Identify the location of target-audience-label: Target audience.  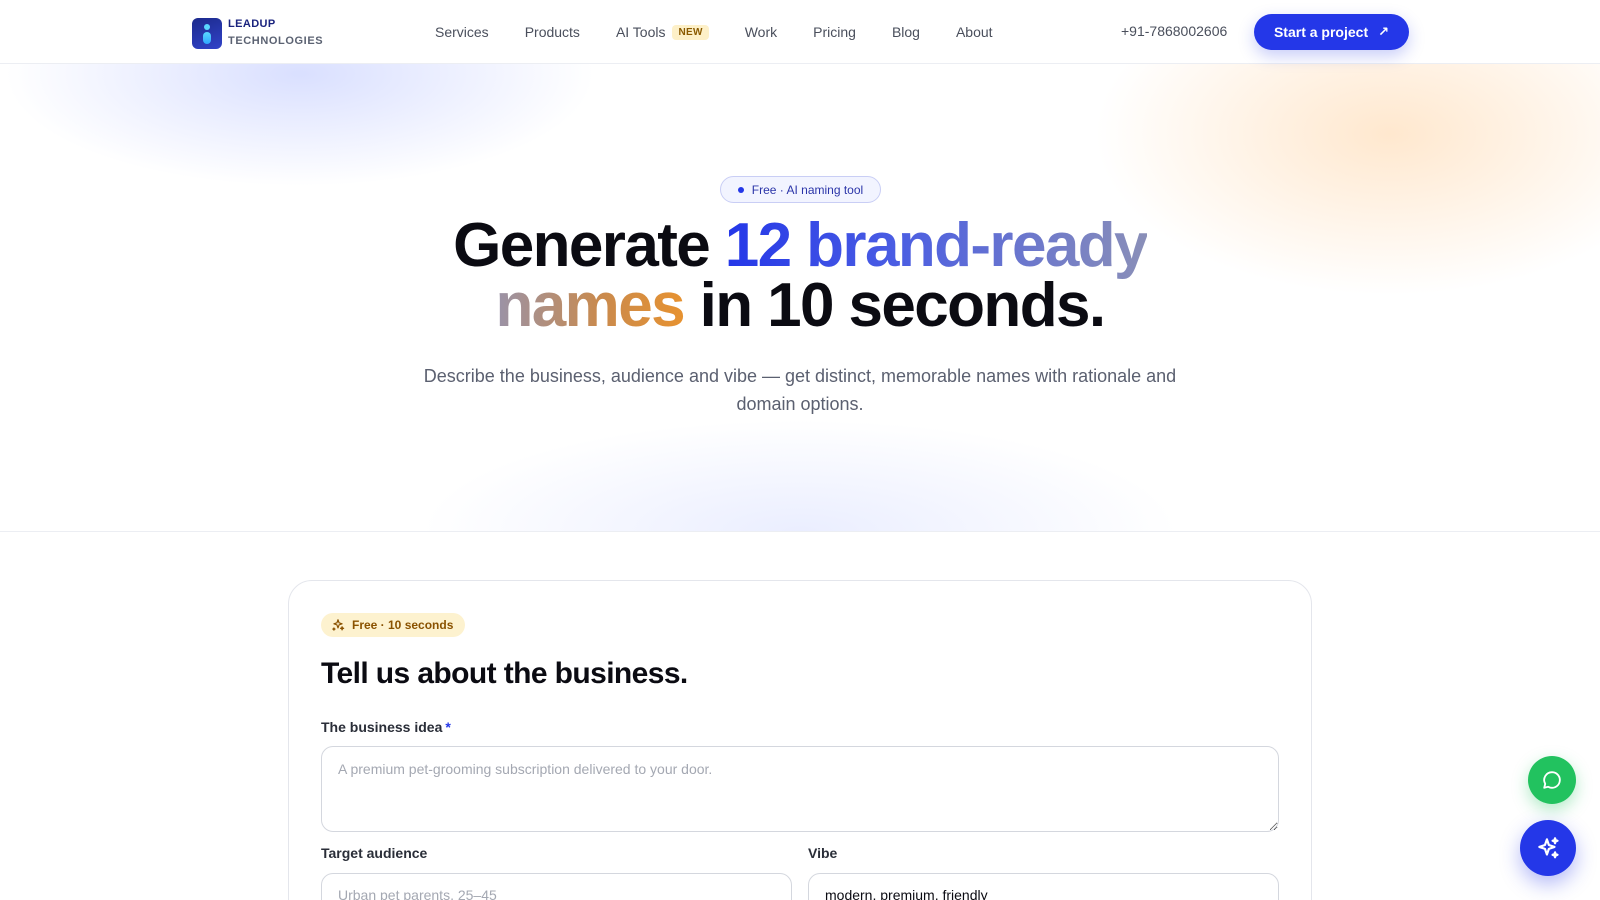
(374, 853).